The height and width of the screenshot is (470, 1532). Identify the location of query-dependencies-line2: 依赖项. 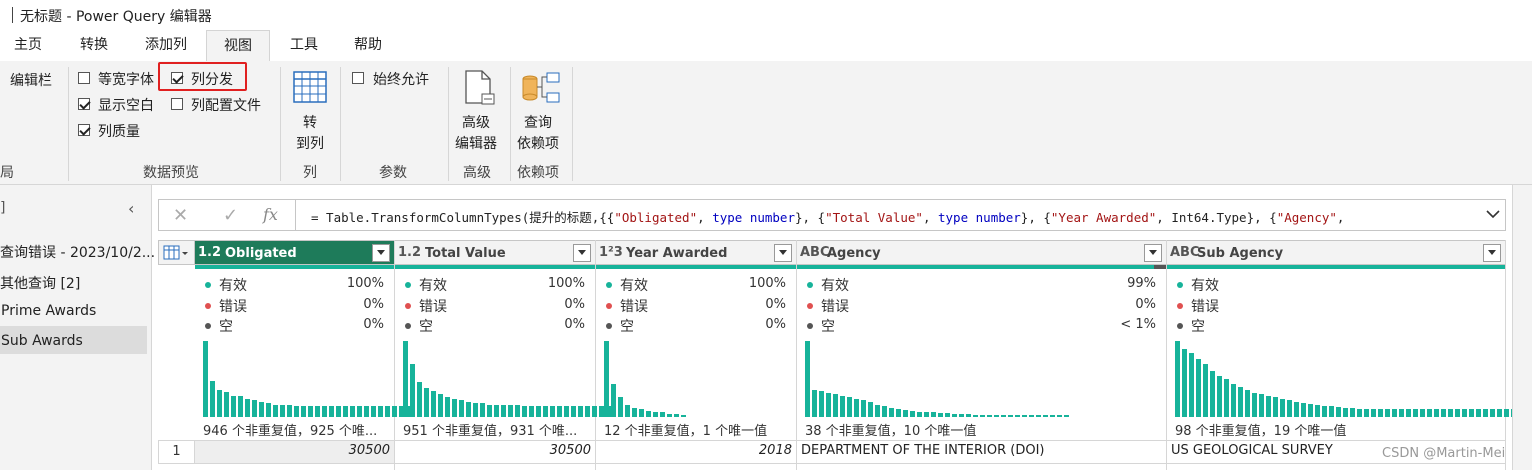
(538, 144).